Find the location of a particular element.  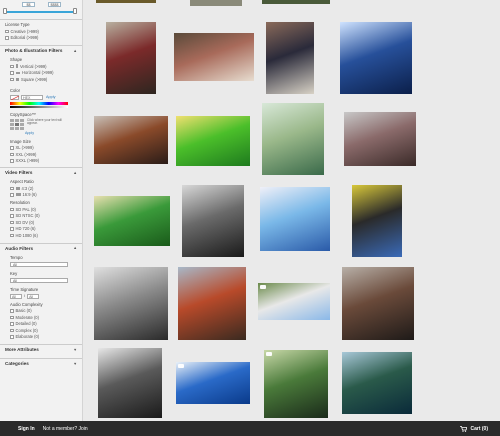

audio-complexity-title: Audio Complexity is located at coordinates (26, 304).